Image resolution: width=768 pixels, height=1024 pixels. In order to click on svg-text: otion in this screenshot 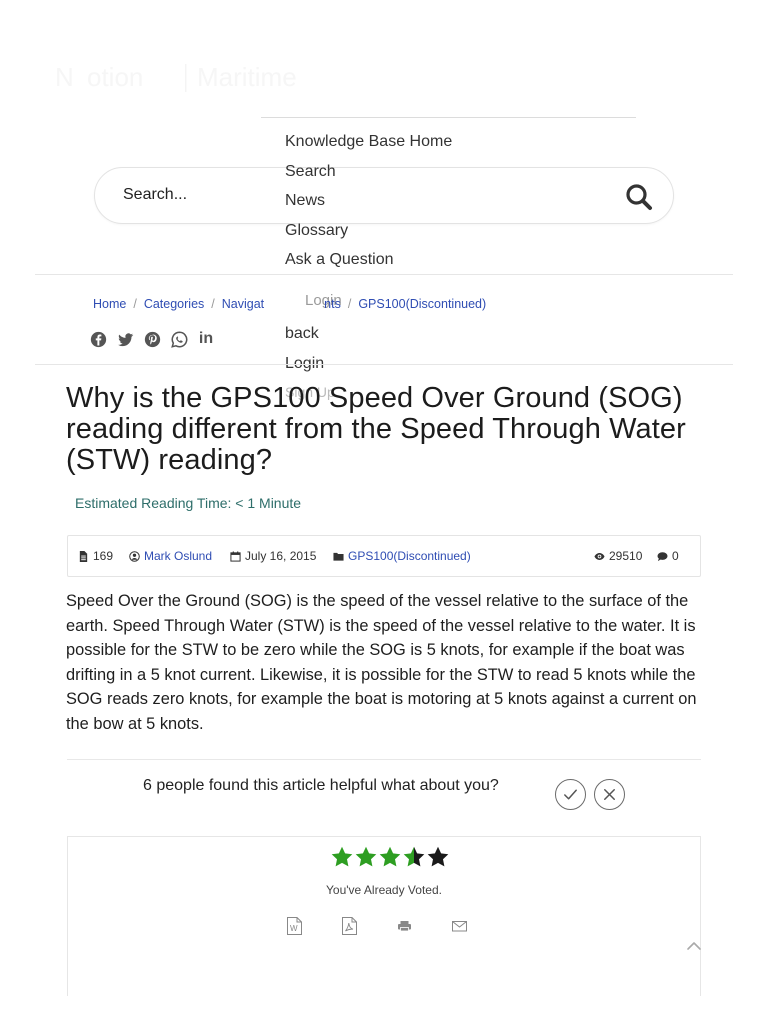, I will do `click(115, 77)`.